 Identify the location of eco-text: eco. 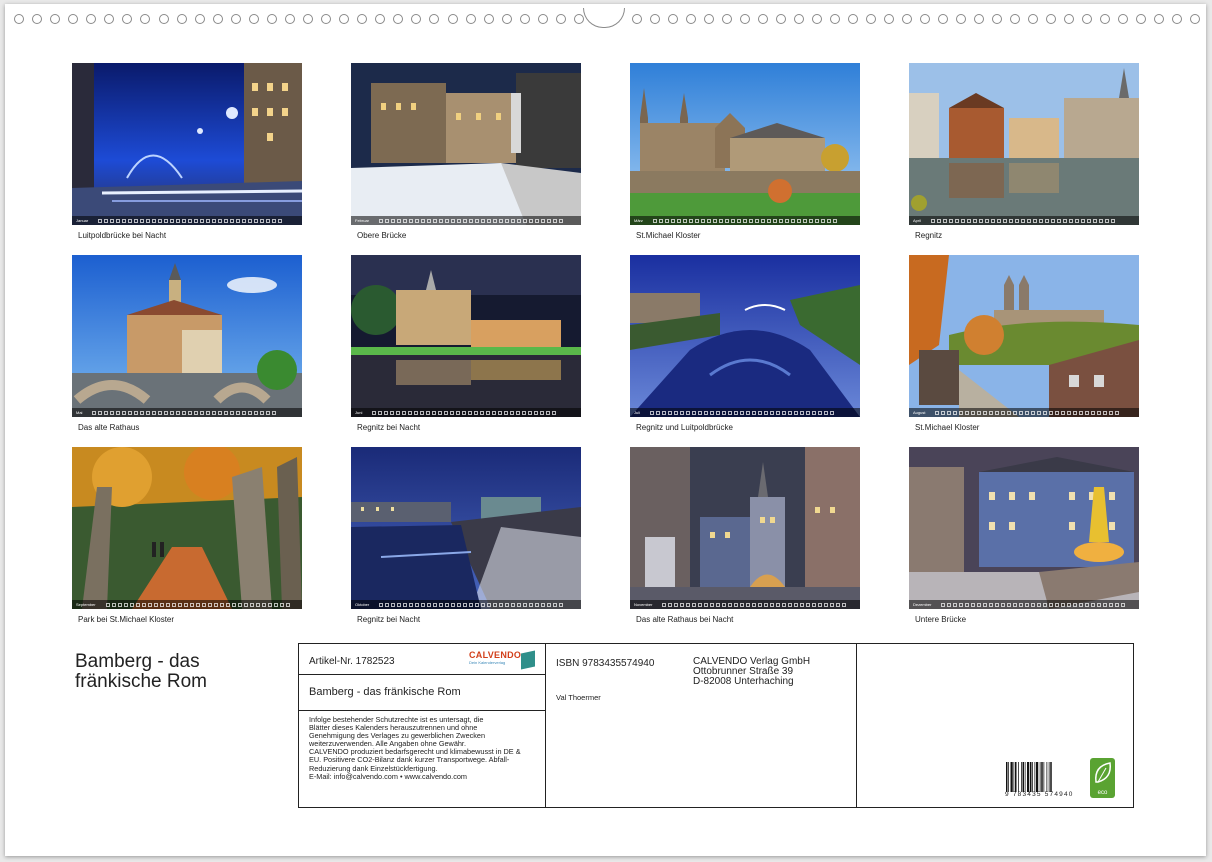
(1102, 793).